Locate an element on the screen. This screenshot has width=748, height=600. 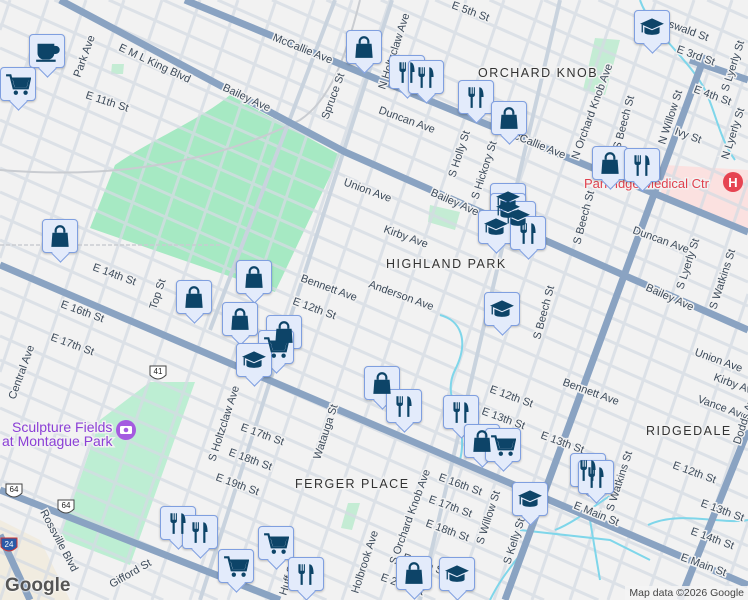
street-label: S Watkins St is located at coordinates (722, 279).